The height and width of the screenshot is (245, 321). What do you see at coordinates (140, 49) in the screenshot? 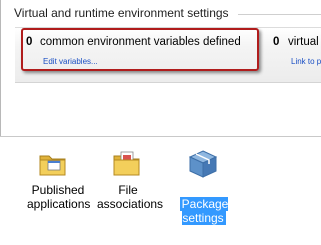
I see `callout-highlight-box` at bounding box center [140, 49].